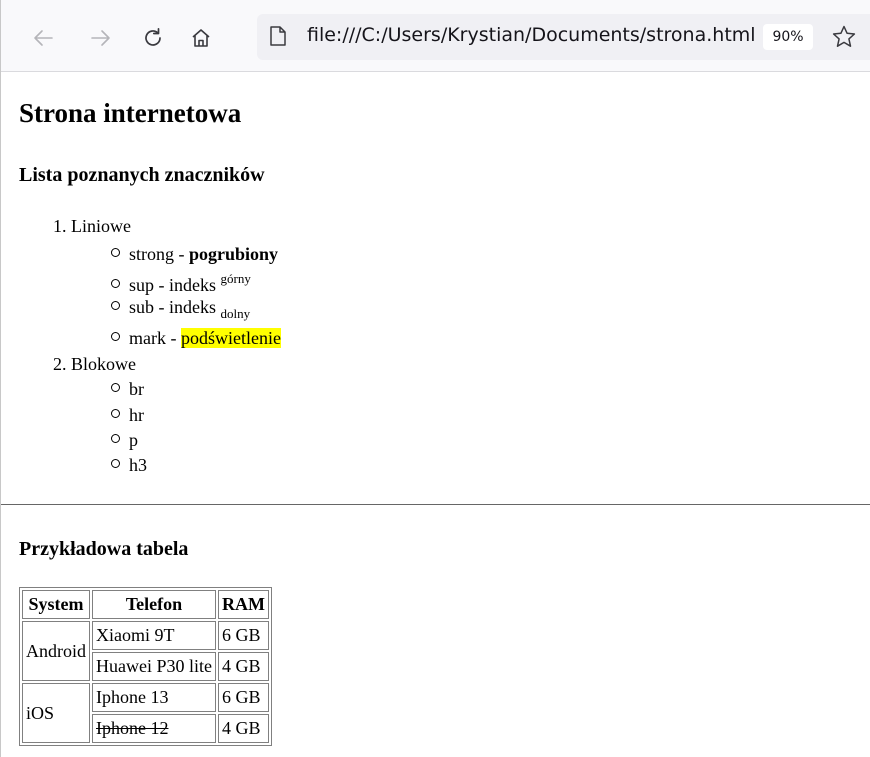 This screenshot has width=870, height=757. I want to click on home-icon, so click(201, 38).